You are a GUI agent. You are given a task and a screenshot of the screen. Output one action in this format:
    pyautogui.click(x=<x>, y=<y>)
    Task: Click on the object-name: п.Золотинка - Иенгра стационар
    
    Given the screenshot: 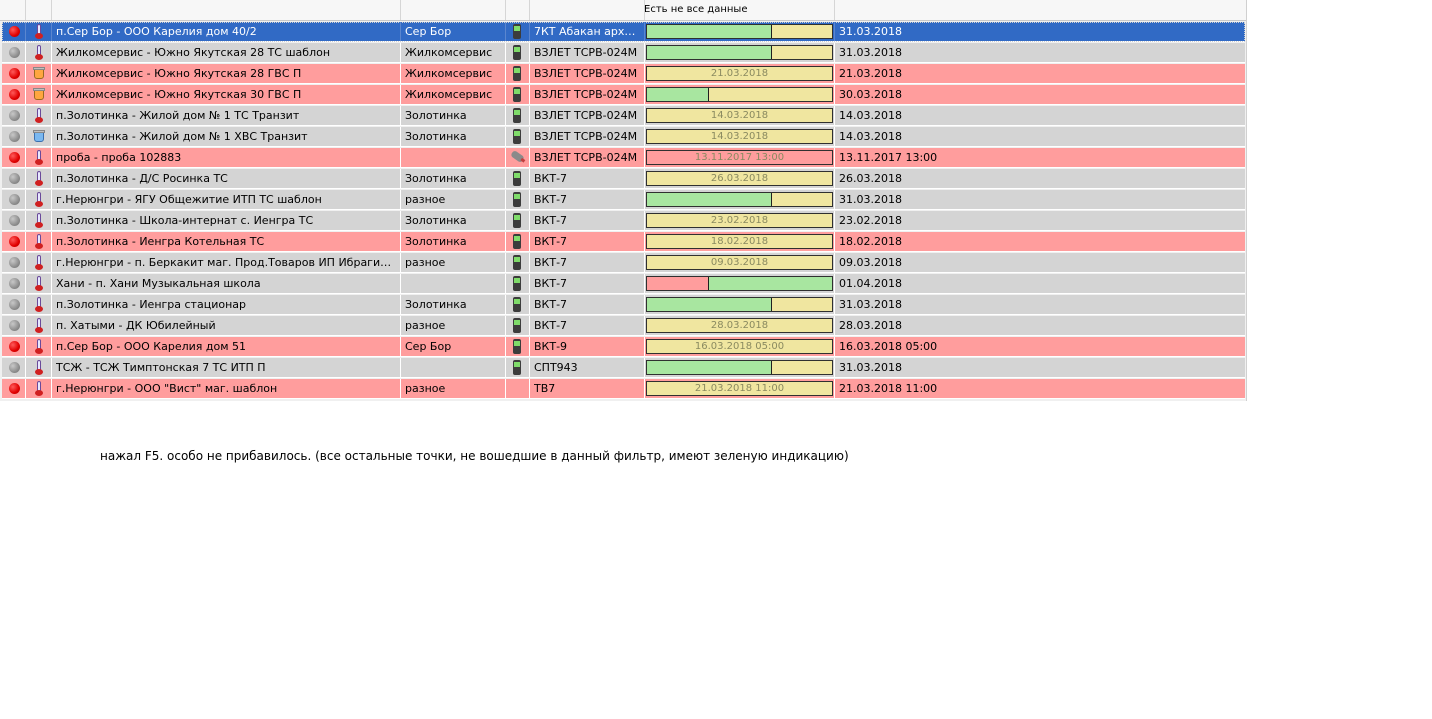 What is the action you would take?
    pyautogui.click(x=151, y=304)
    